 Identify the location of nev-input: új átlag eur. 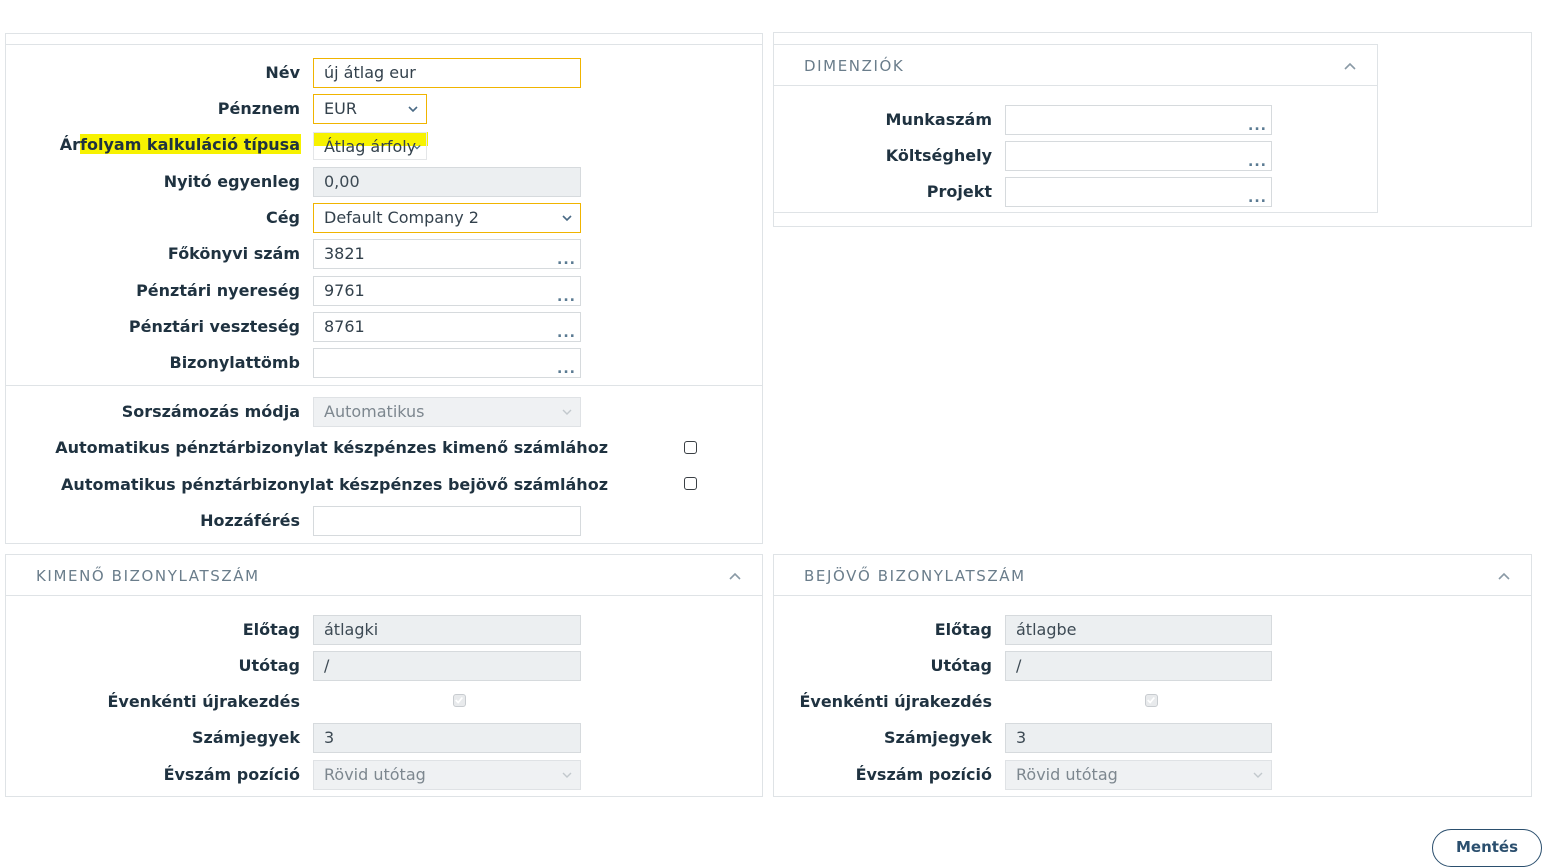
(447, 73).